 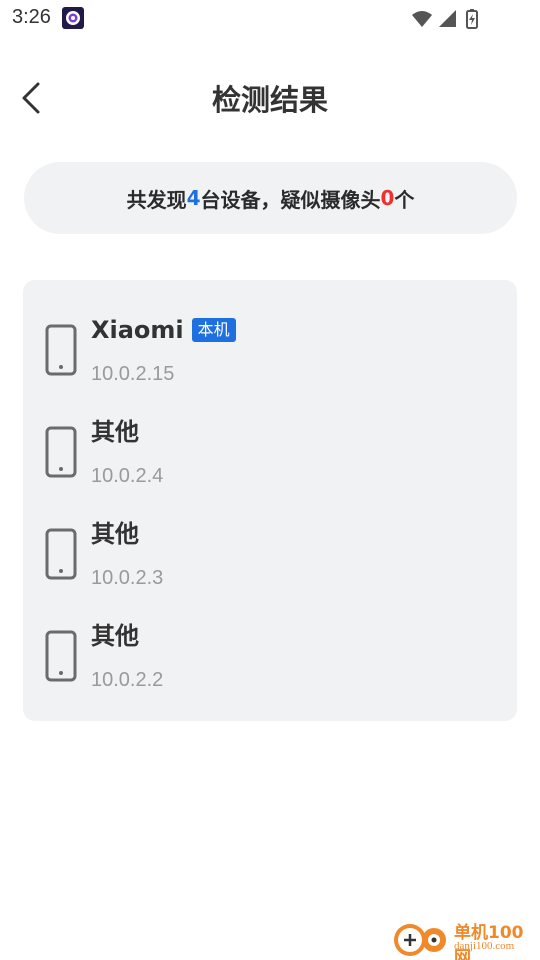 I want to click on wifi-icon, so click(x=422, y=19).